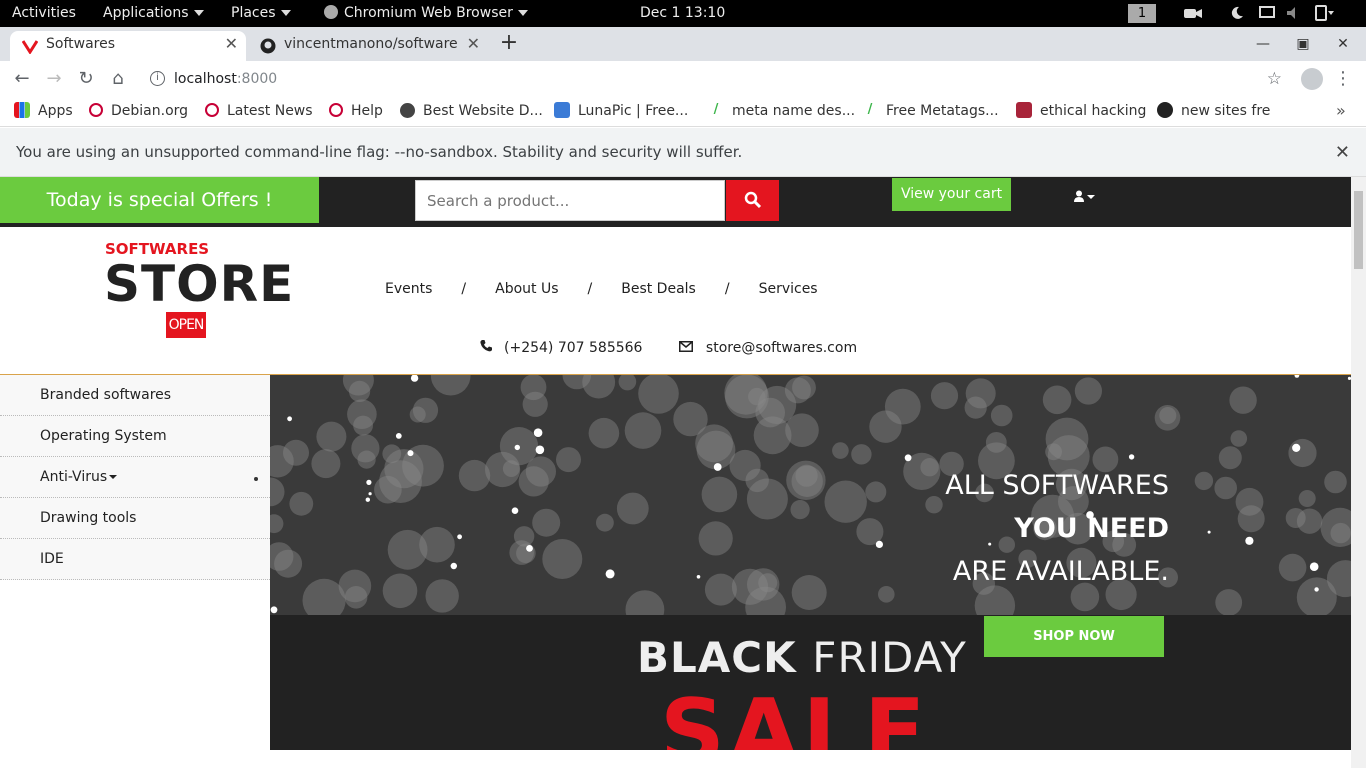 This screenshot has height=768, width=1366. Describe the element at coordinates (1267, 13) in the screenshot. I see `display-icon` at that location.